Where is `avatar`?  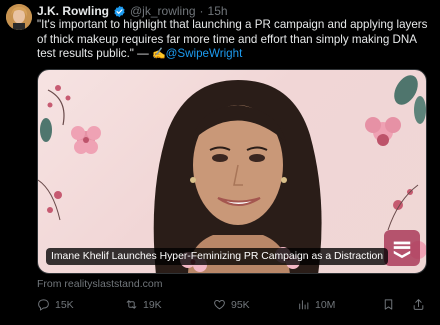 avatar is located at coordinates (19, 17).